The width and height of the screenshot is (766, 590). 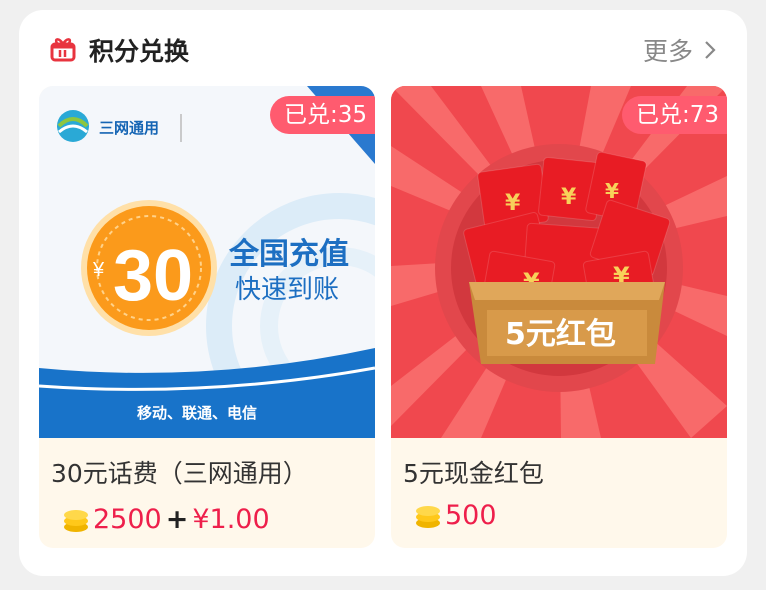 I want to click on red-packet-label: 5元红包, so click(x=560, y=334).